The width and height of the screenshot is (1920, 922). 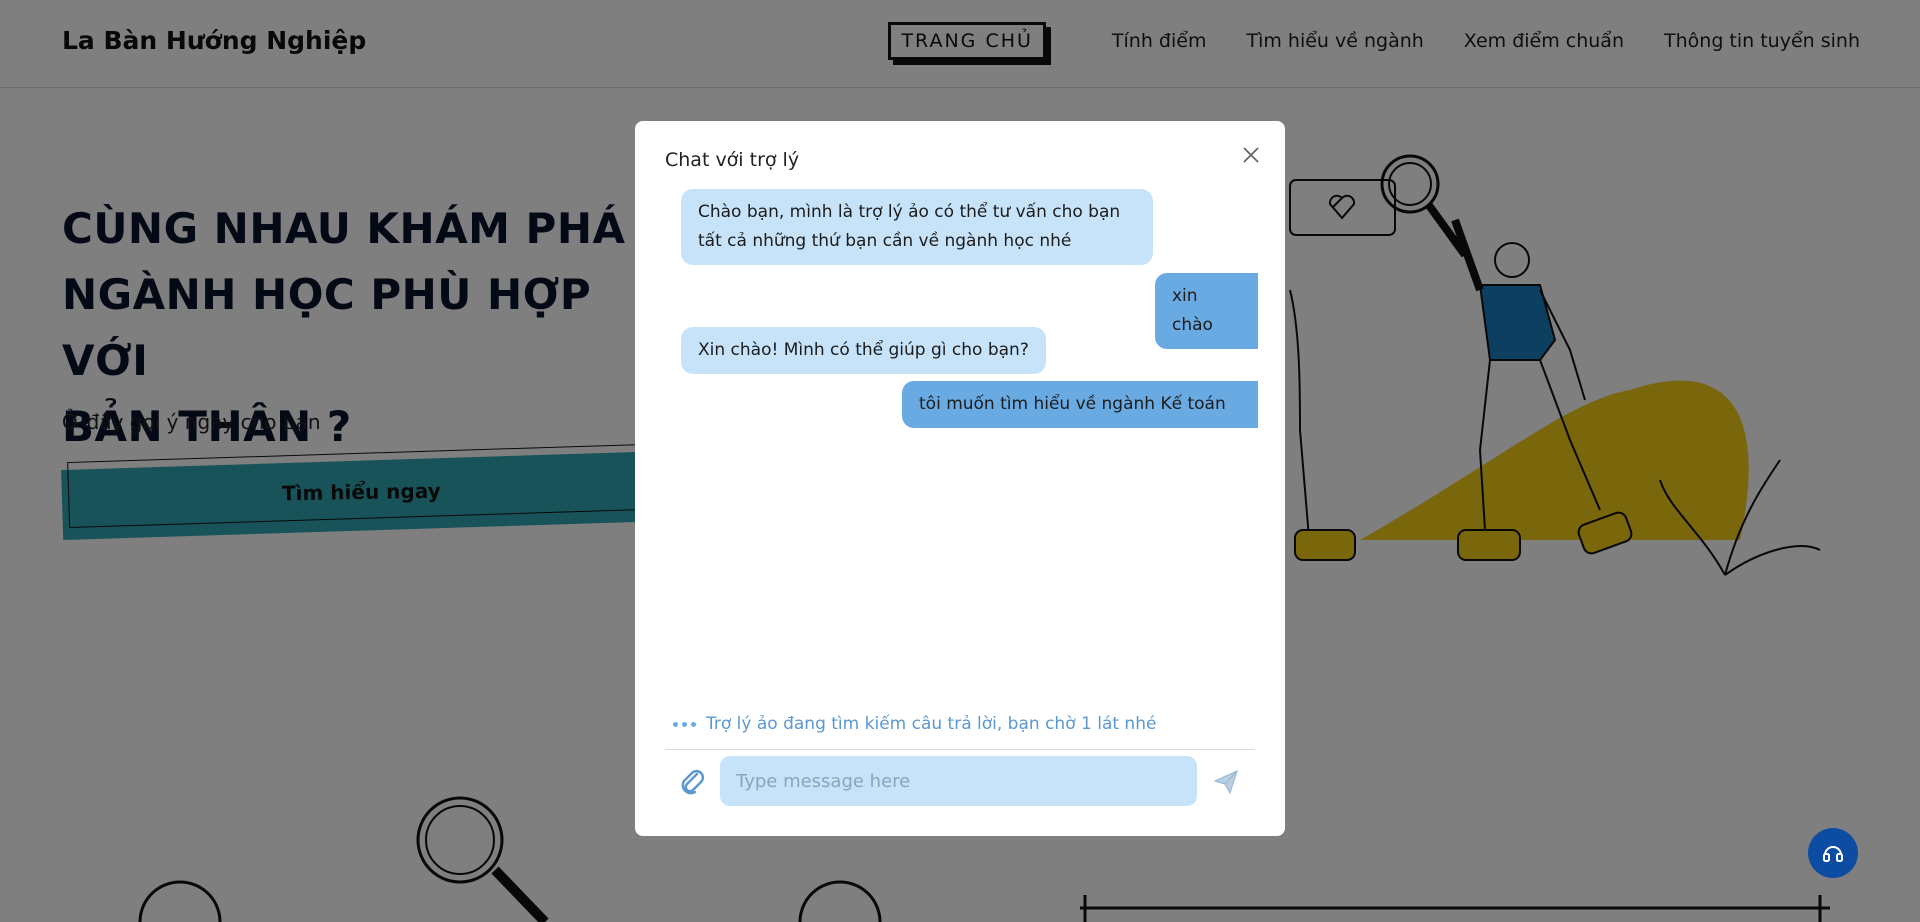 What do you see at coordinates (684, 724) in the screenshot?
I see `typing-dots-icon` at bounding box center [684, 724].